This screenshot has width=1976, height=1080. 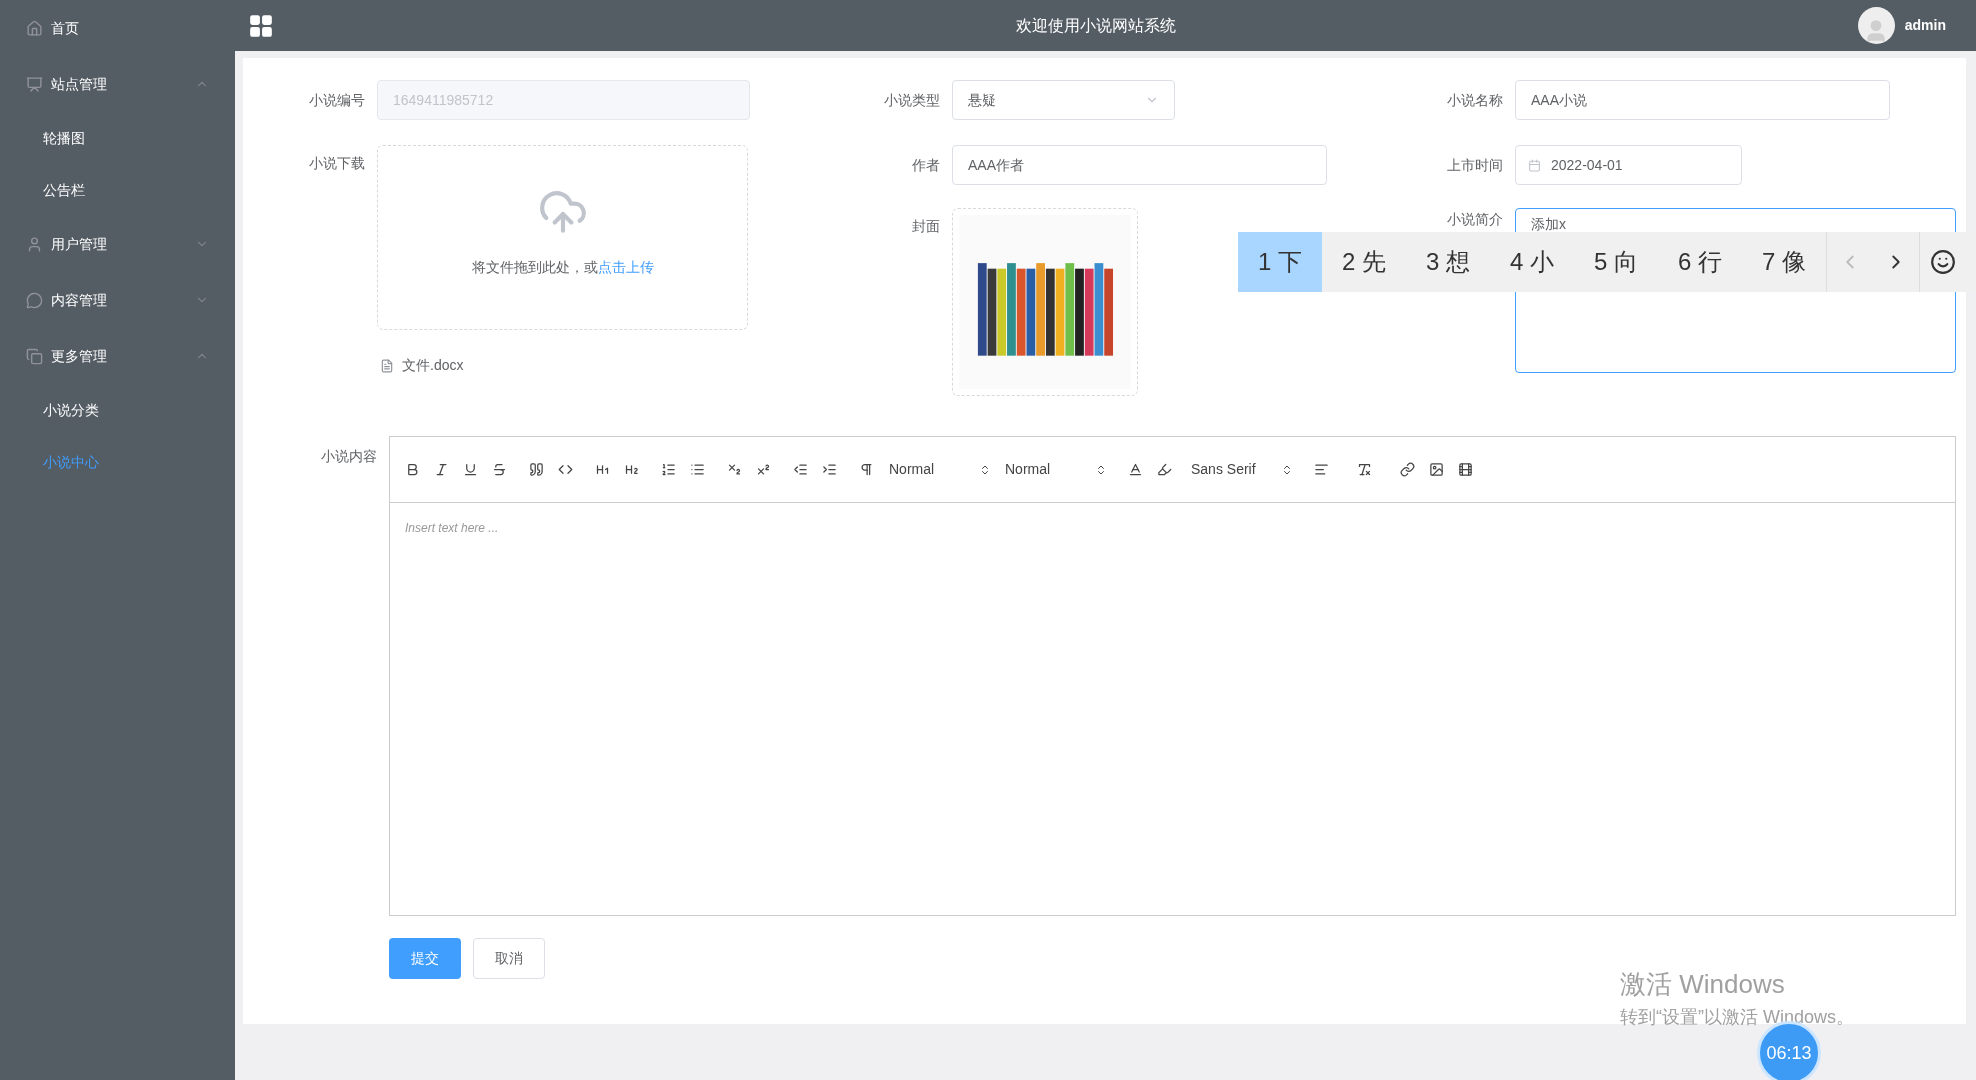 What do you see at coordinates (1364, 469) in the screenshot?
I see `clear-format-icon` at bounding box center [1364, 469].